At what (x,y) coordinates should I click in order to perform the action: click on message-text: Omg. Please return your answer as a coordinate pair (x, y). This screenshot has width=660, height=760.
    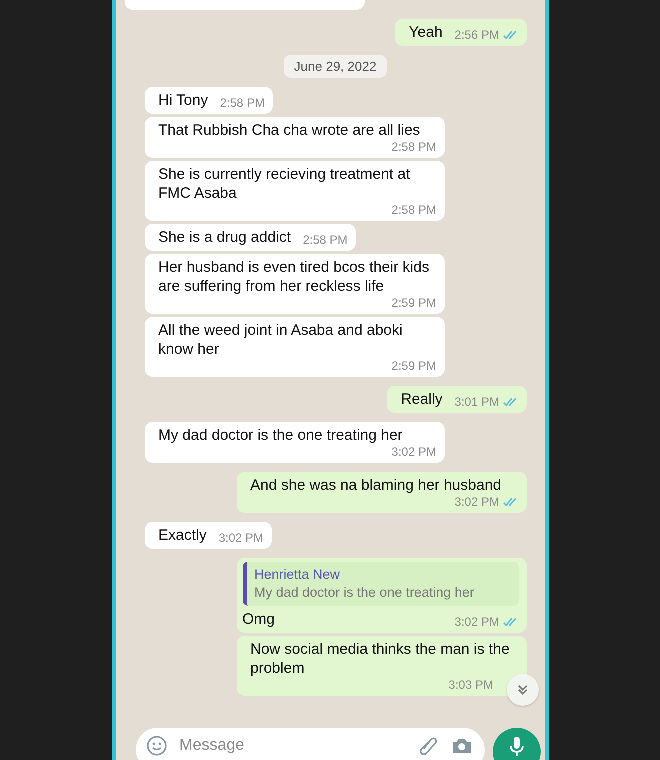
    Looking at the image, I should click on (259, 619).